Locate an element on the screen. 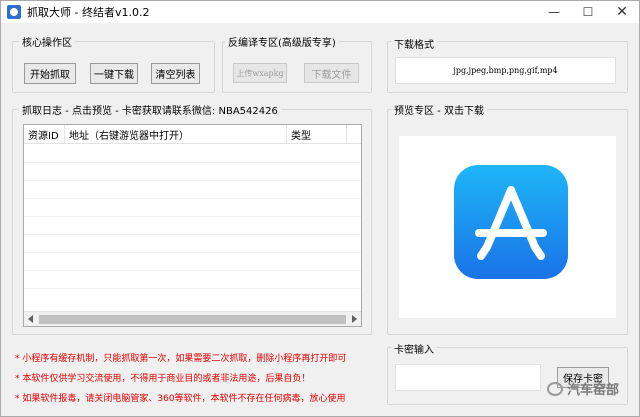 Image resolution: width=640 pixels, height=417 pixels. download-format-input: jpg,jpeg,bmp,png,gif,mp4 is located at coordinates (505, 70).